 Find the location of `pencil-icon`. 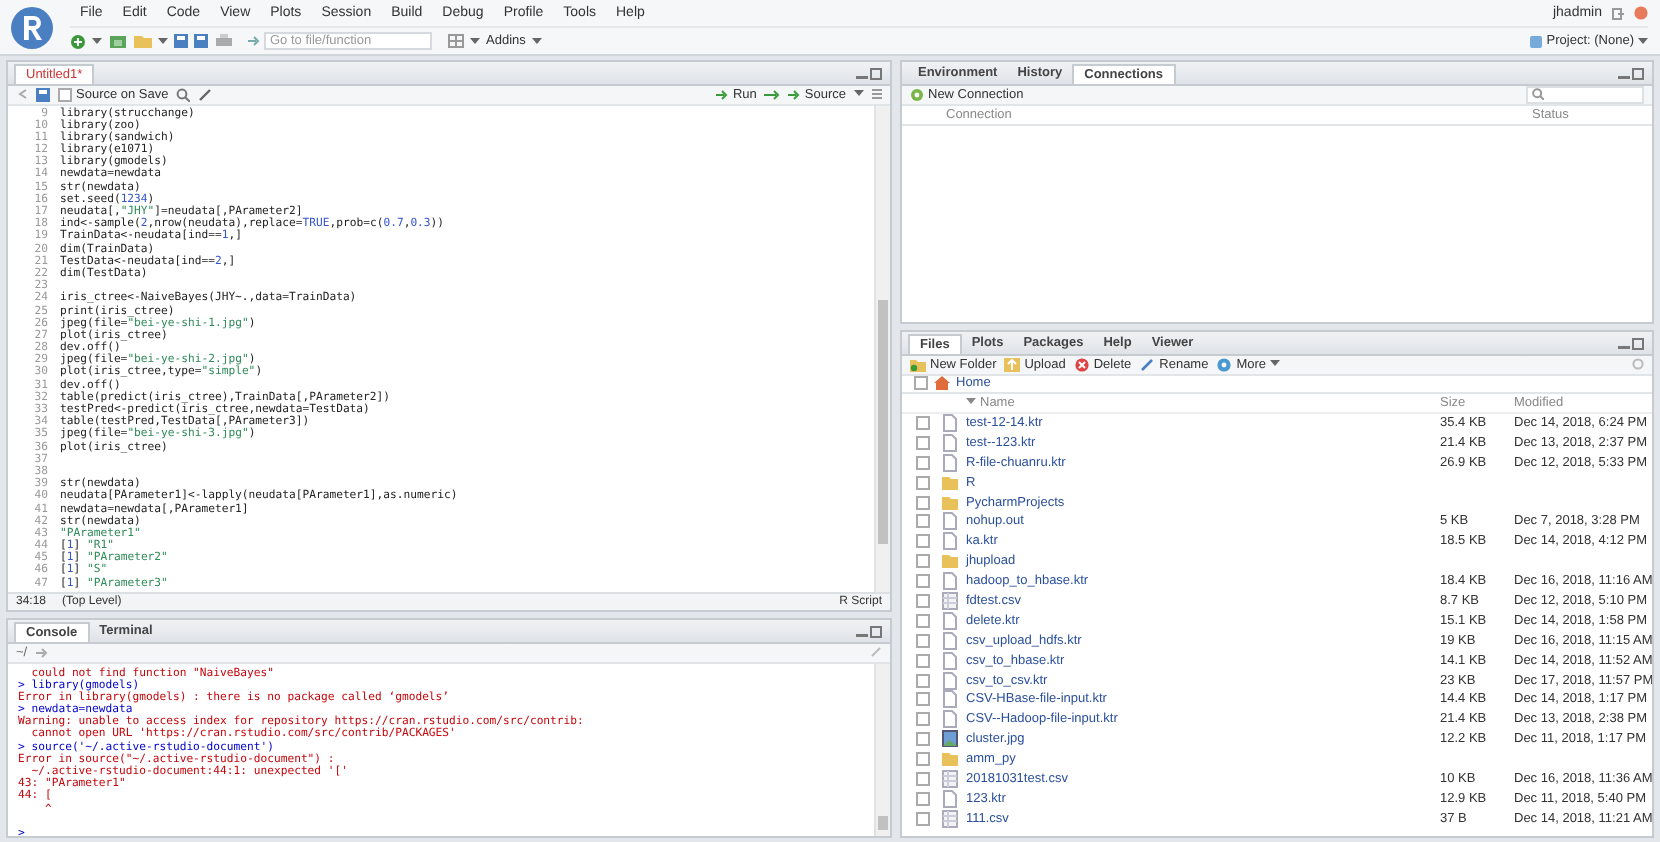

pencil-icon is located at coordinates (1147, 364).